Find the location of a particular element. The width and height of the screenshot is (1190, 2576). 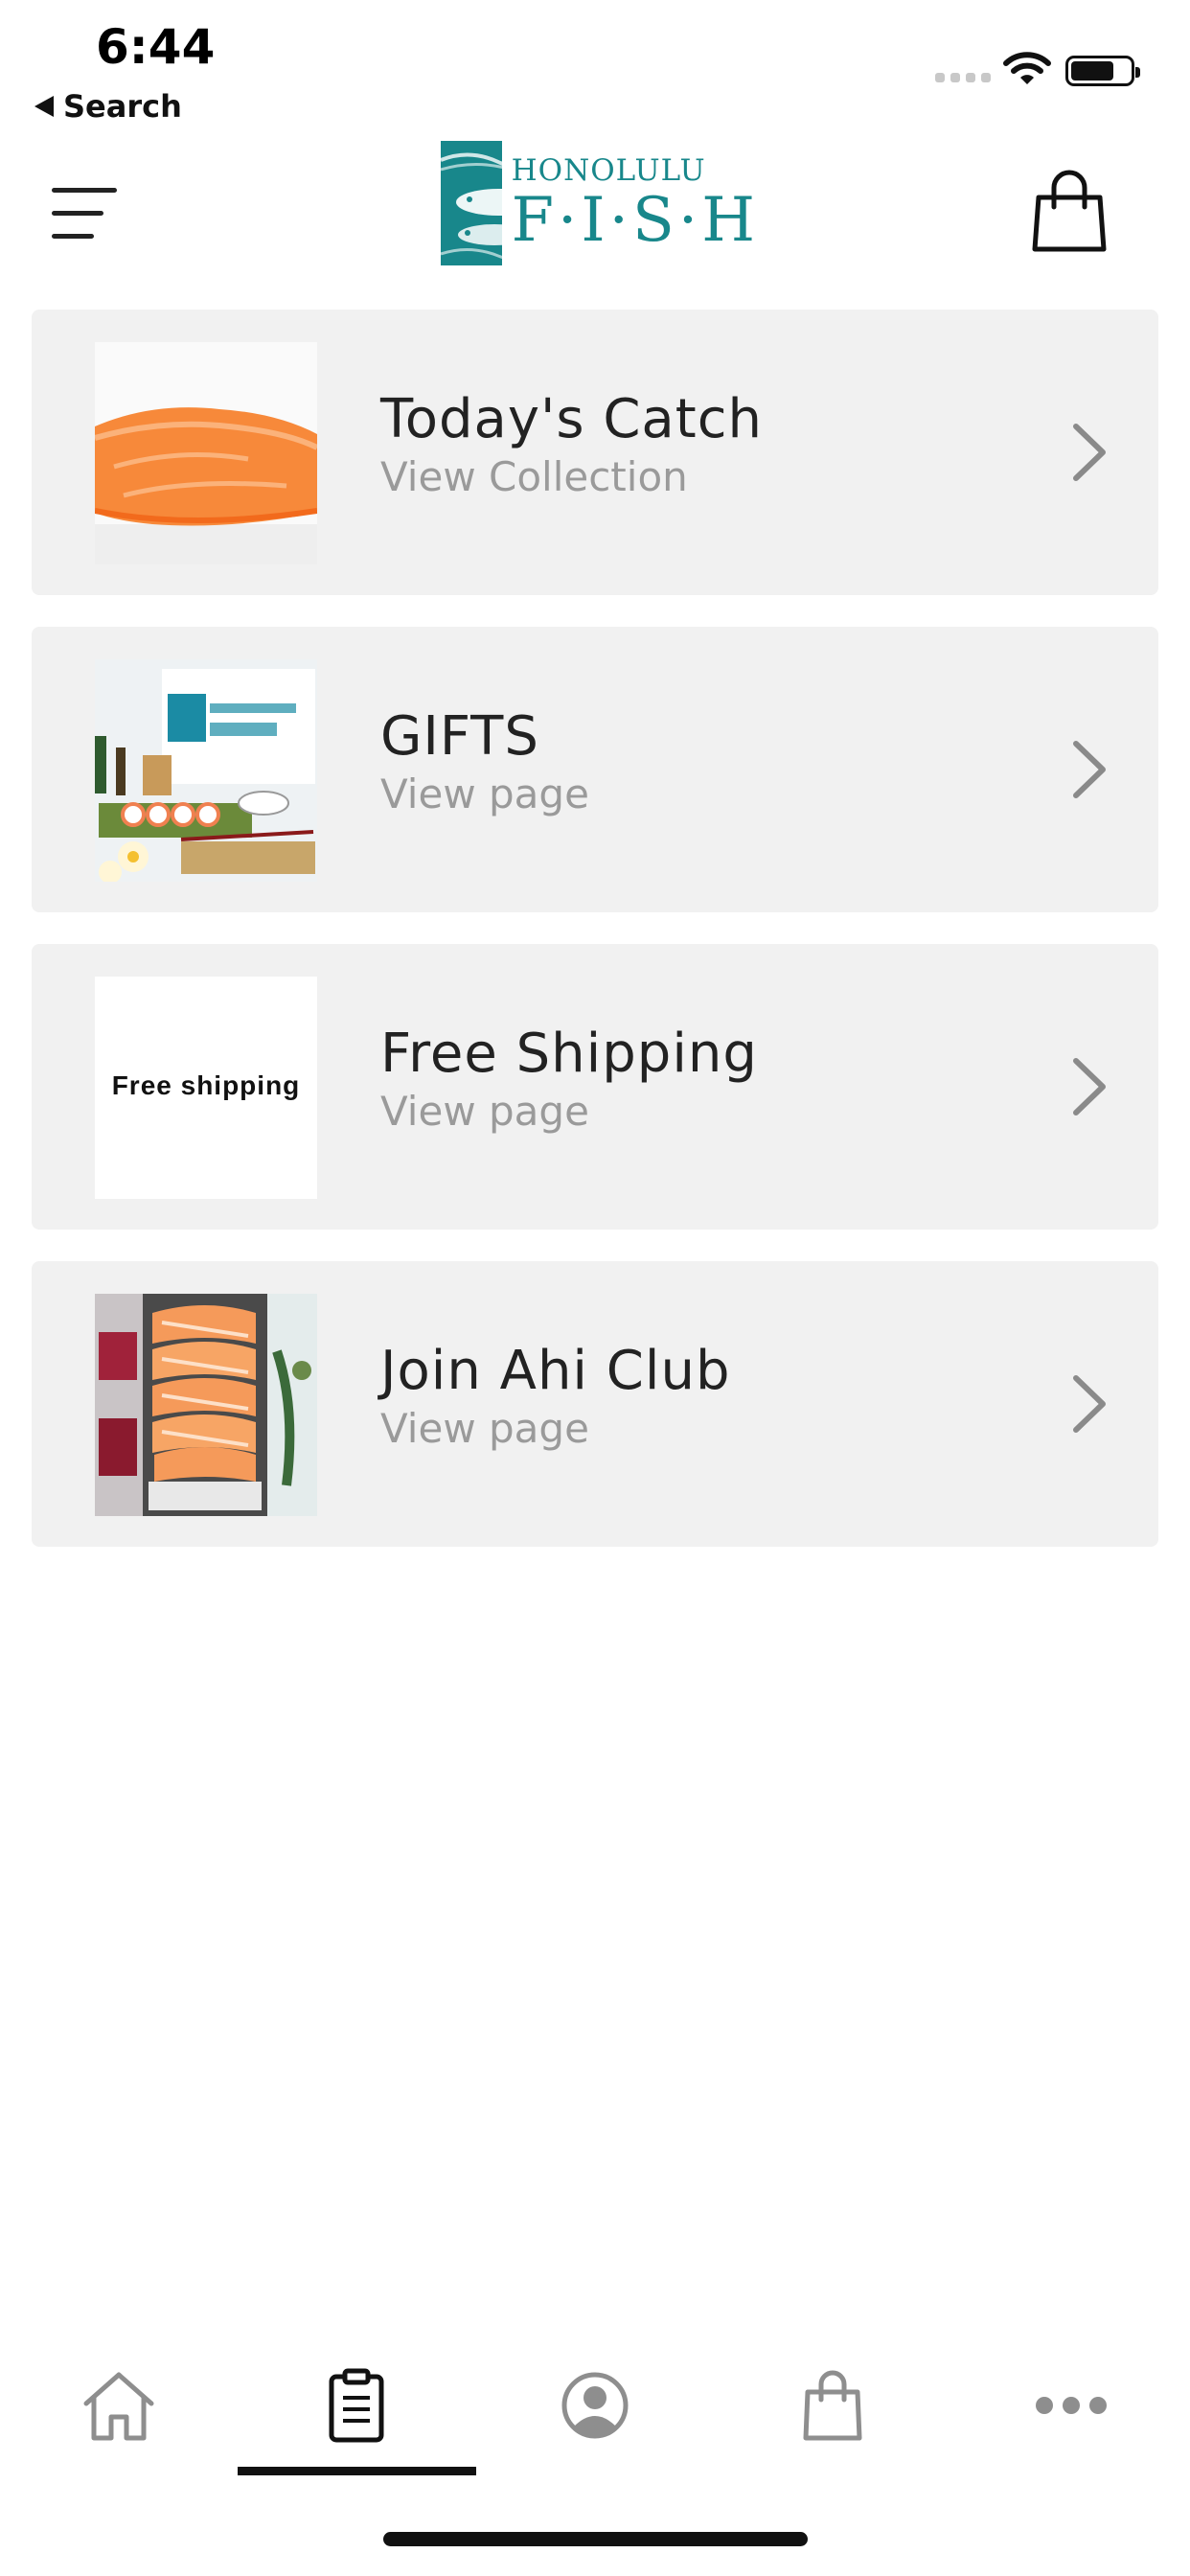

gift-set-image is located at coordinates (206, 770).